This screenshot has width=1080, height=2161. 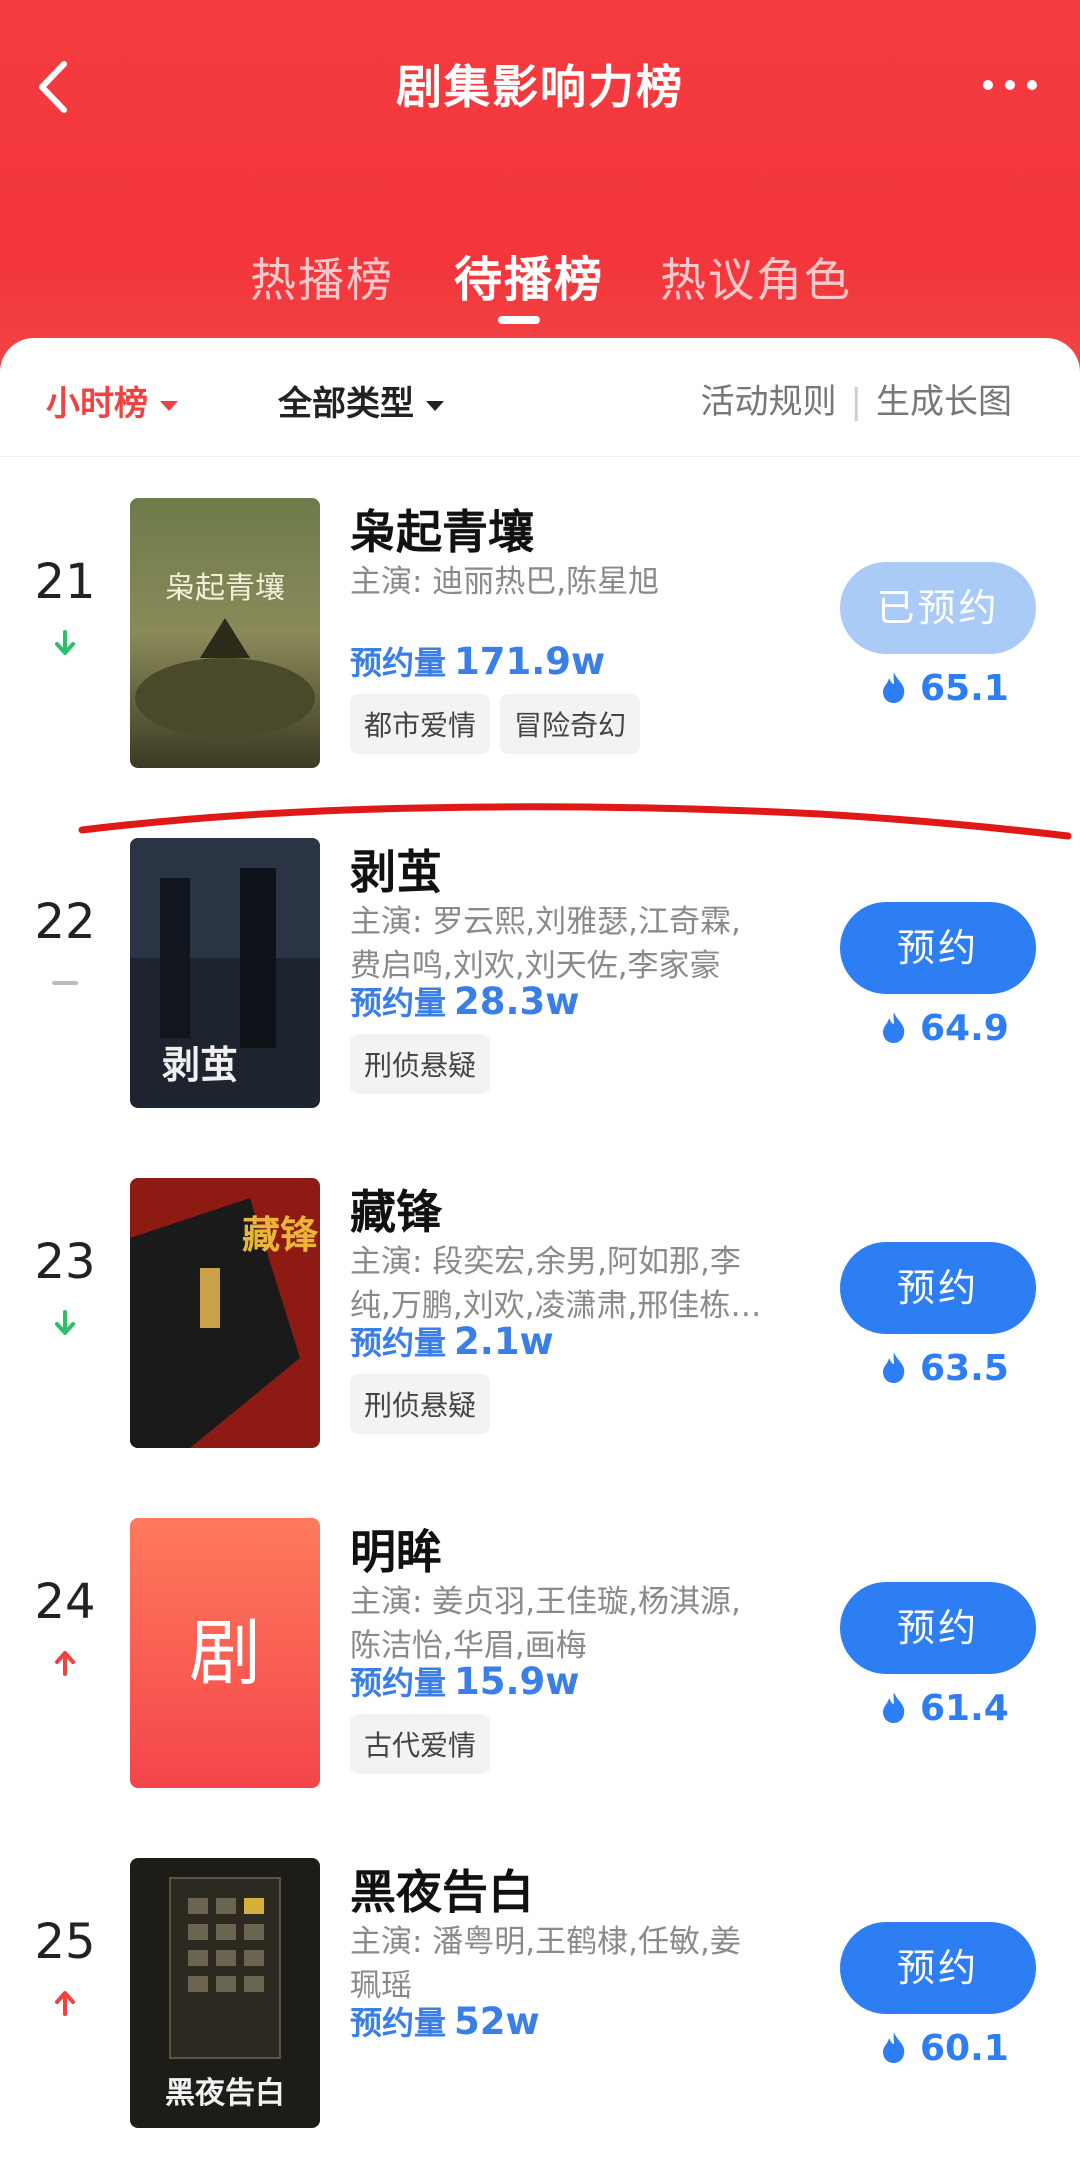 What do you see at coordinates (519, 320) in the screenshot?
I see `active-tab-indicator` at bounding box center [519, 320].